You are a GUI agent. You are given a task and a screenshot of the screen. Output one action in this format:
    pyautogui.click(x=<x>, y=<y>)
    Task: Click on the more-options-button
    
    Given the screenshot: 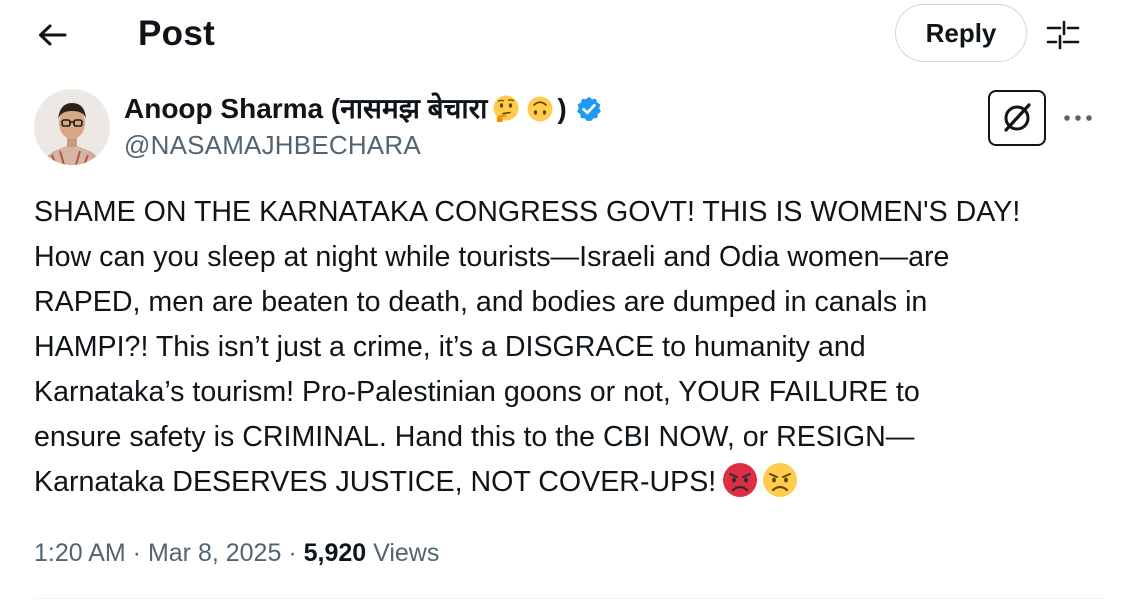 What is the action you would take?
    pyautogui.click(x=1078, y=118)
    